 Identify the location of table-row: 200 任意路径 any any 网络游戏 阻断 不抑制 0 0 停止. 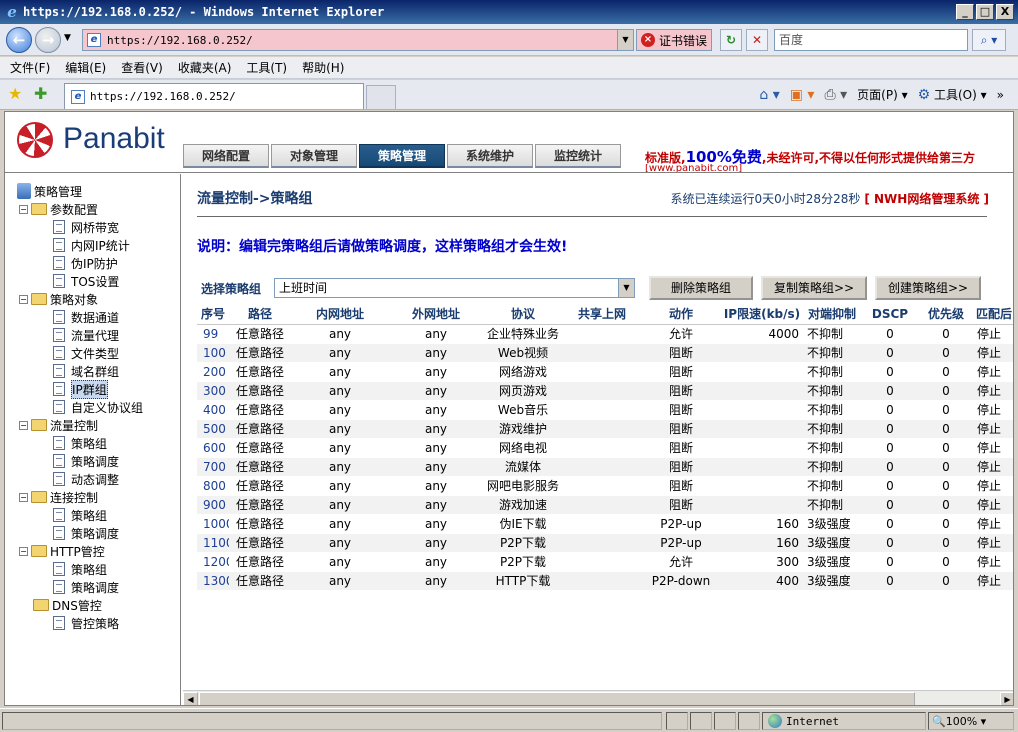
(605, 372).